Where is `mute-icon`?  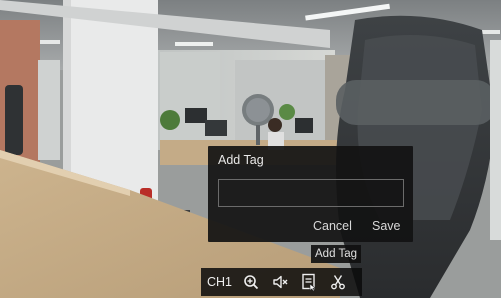
mute-icon is located at coordinates (280, 282).